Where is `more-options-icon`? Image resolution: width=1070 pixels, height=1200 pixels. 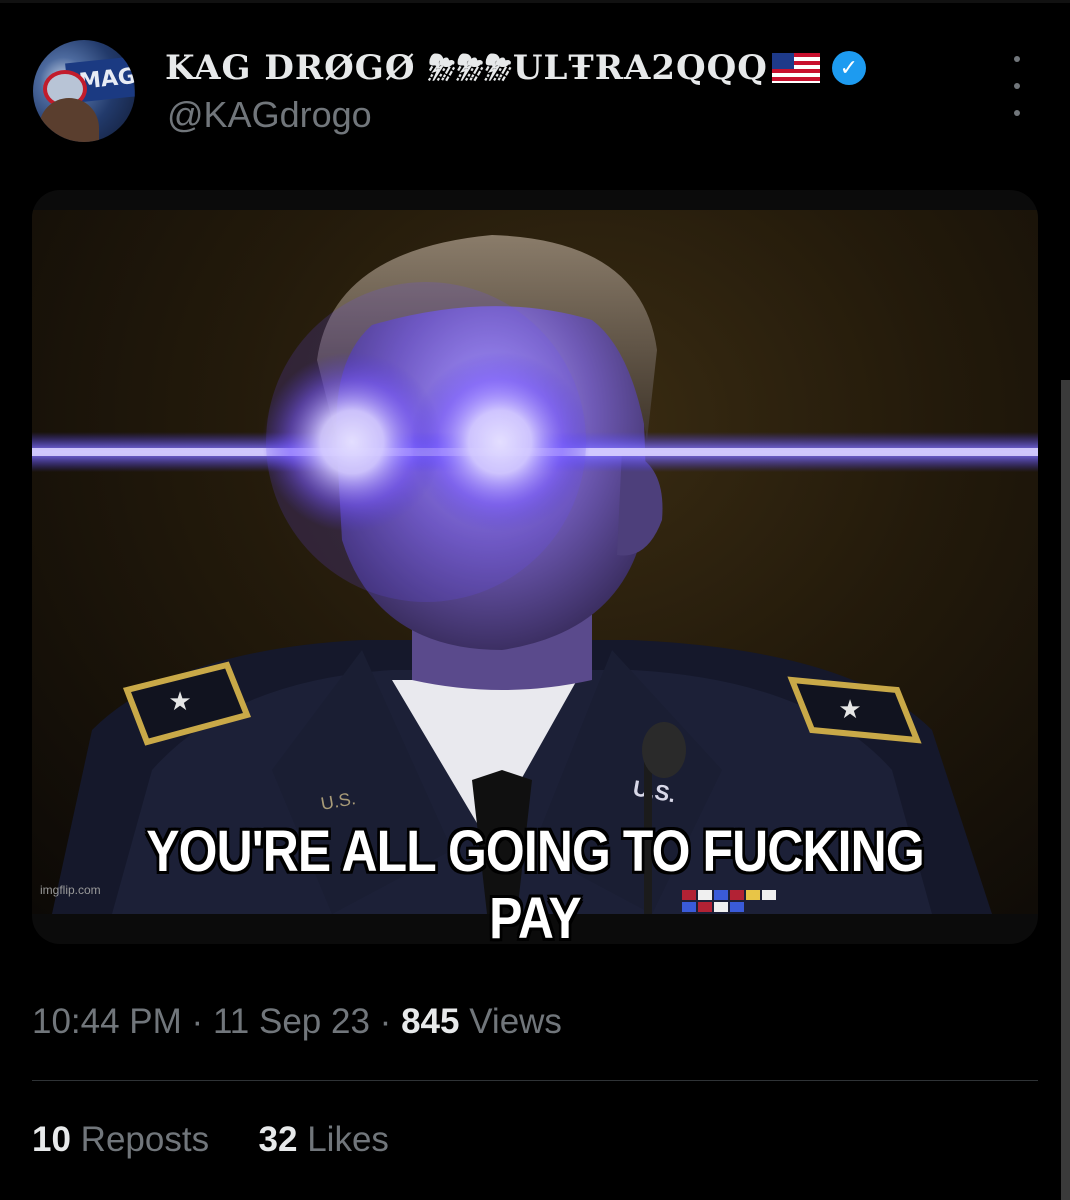 more-options-icon is located at coordinates (1017, 86).